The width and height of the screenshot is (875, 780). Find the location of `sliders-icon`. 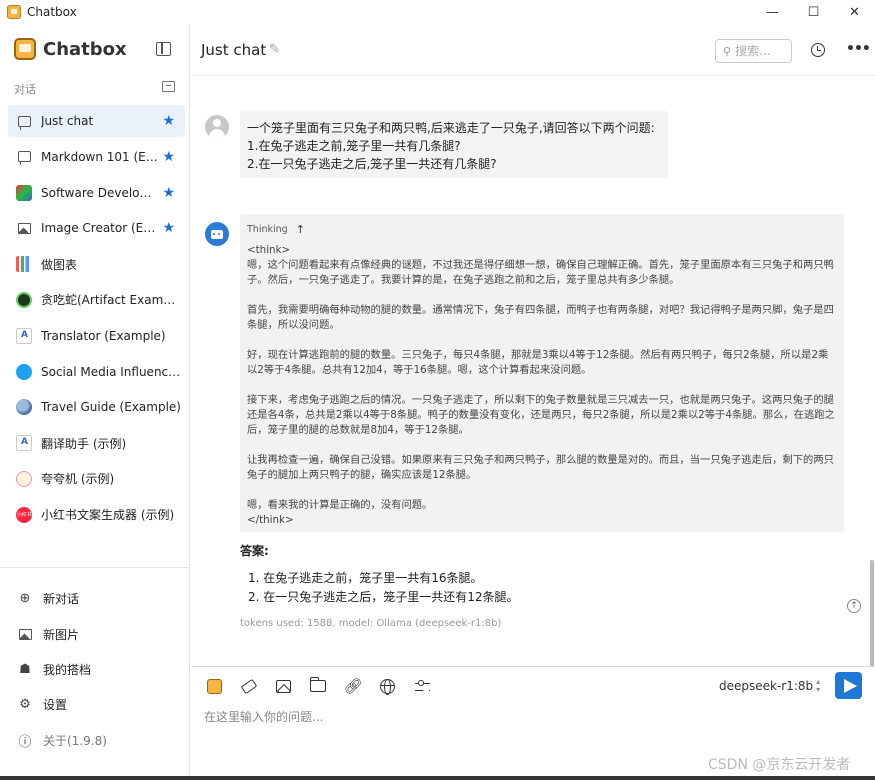

sliders-icon is located at coordinates (423, 686).